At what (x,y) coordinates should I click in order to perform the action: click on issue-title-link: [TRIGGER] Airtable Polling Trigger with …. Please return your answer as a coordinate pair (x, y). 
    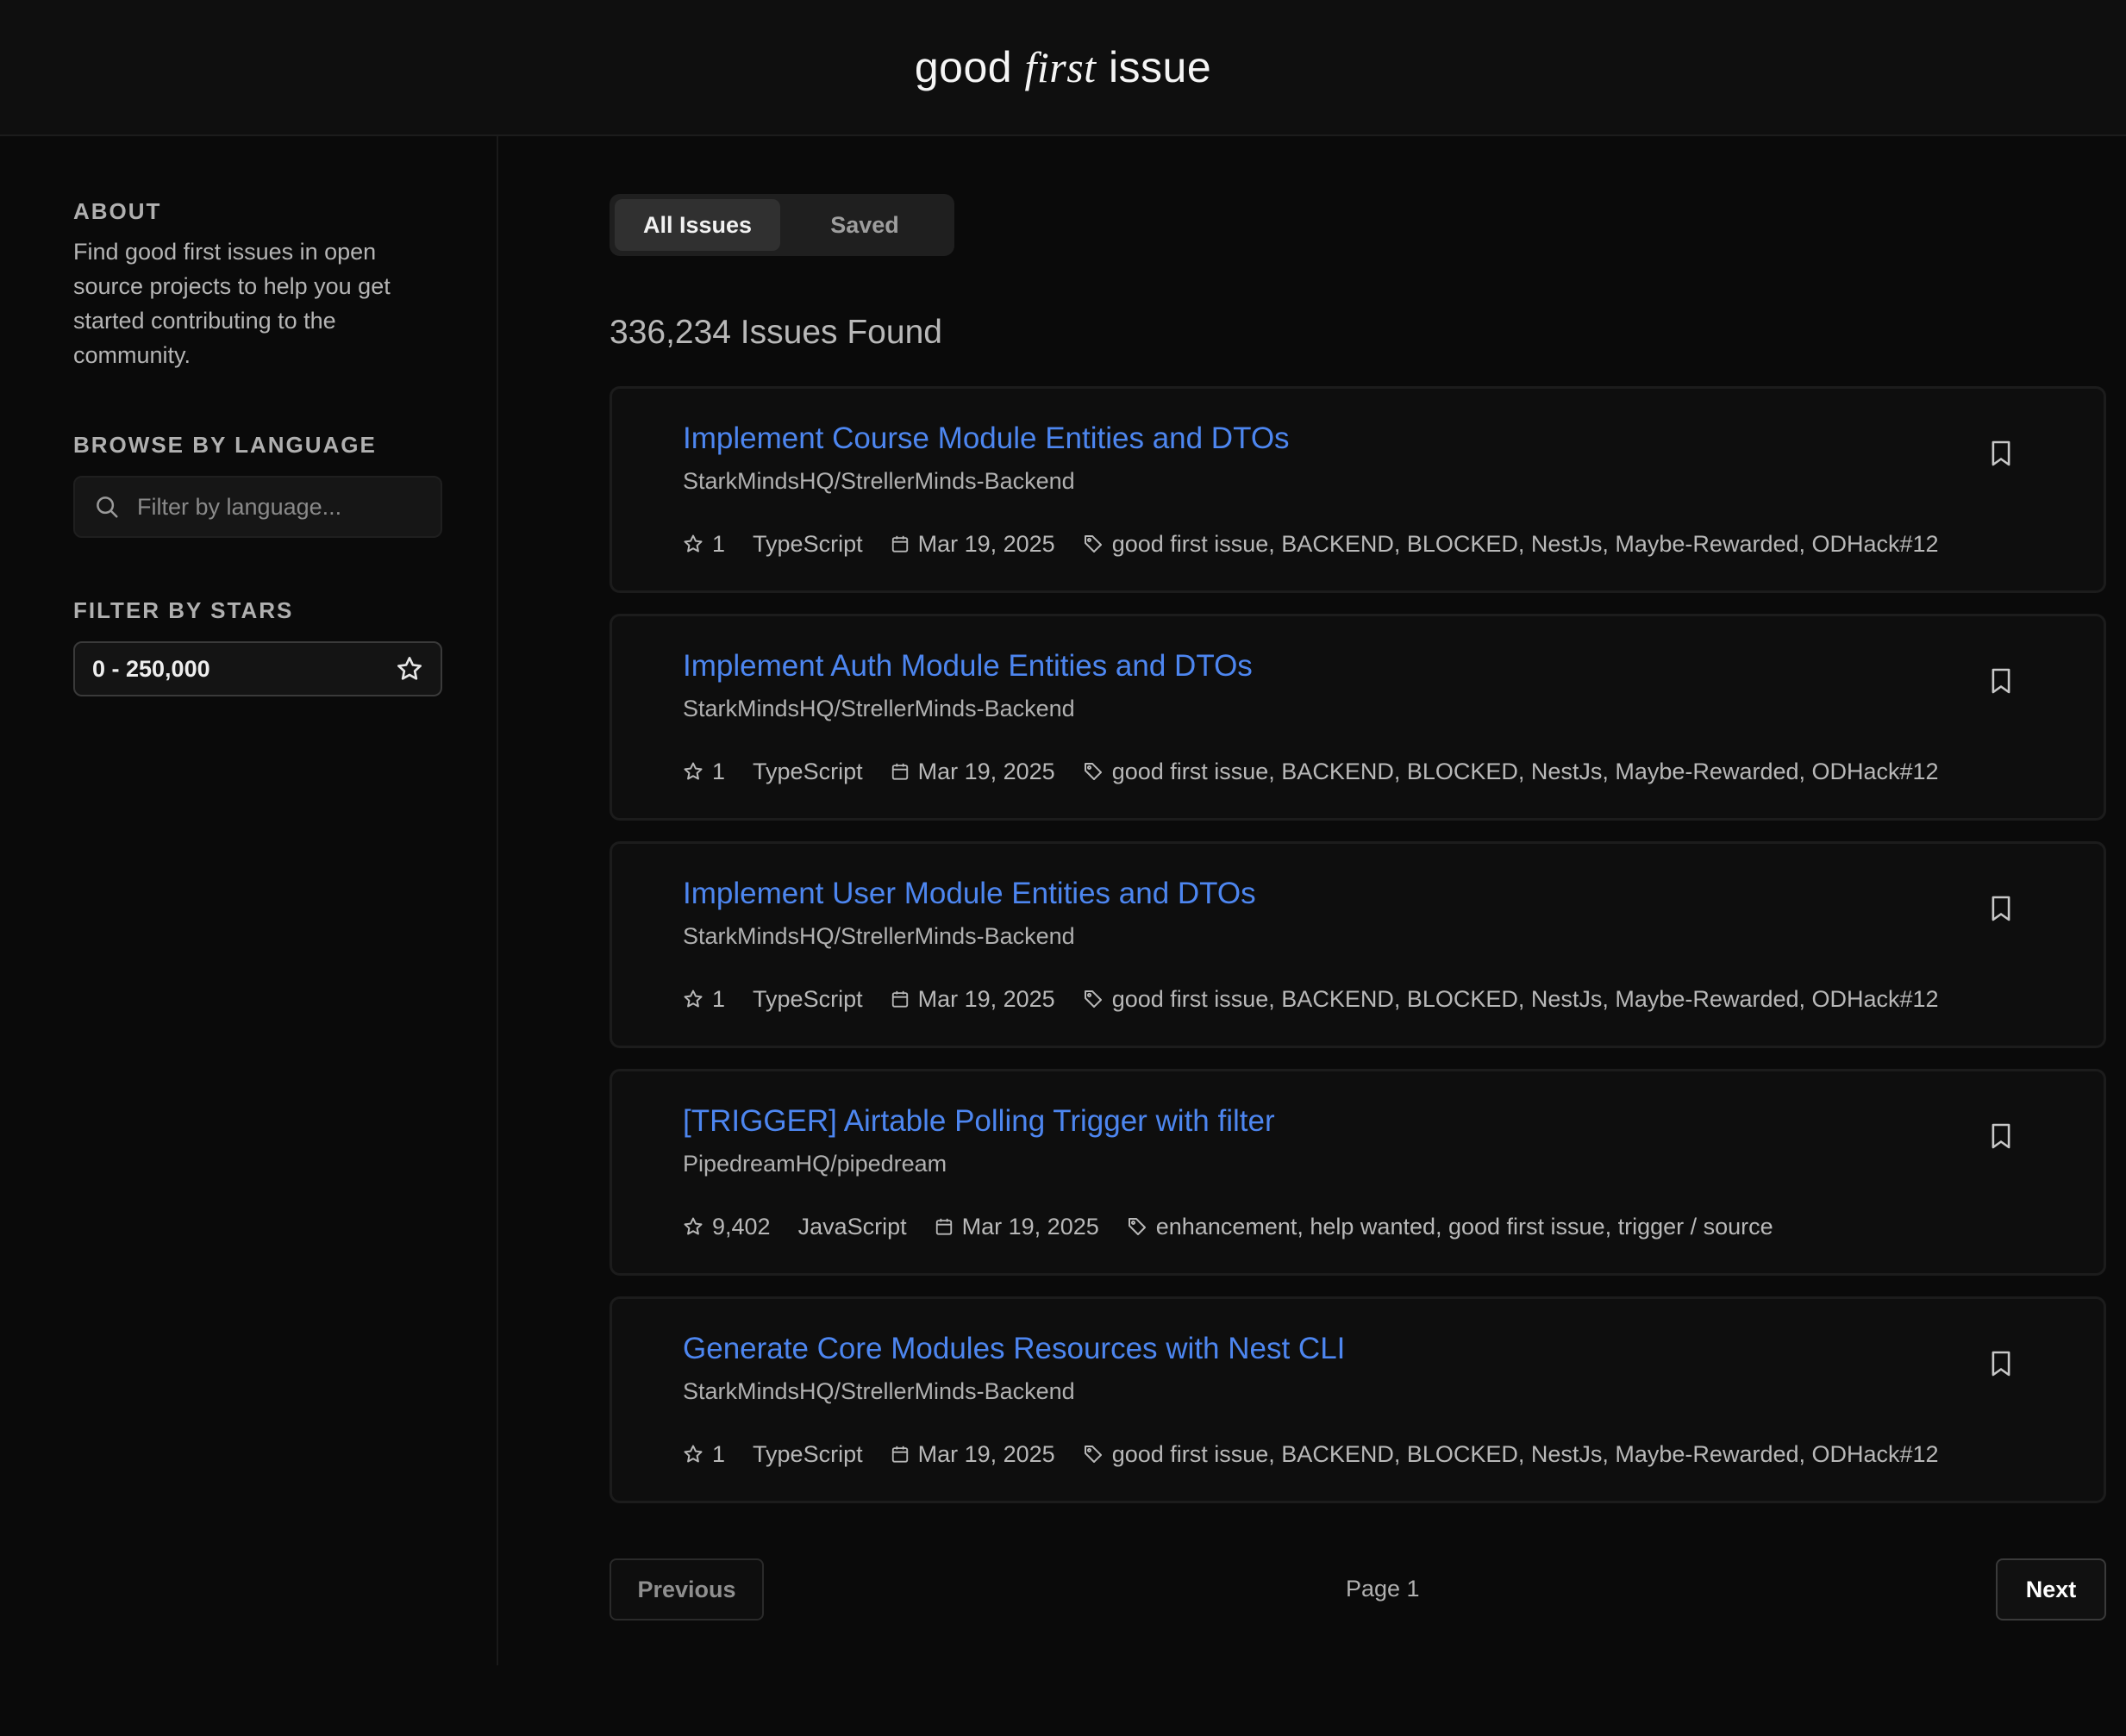
    Looking at the image, I should click on (979, 1121).